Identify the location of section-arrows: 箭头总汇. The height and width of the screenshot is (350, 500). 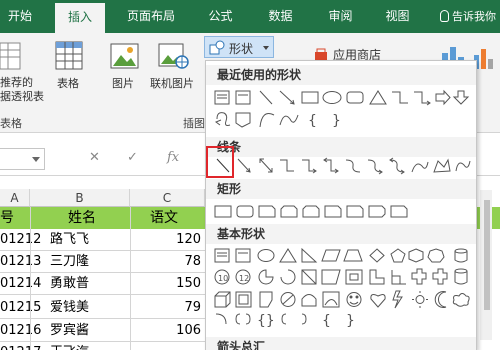
(341, 343).